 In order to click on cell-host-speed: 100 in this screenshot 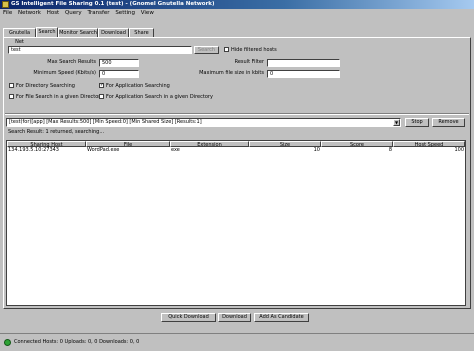, I will do `click(459, 150)`.